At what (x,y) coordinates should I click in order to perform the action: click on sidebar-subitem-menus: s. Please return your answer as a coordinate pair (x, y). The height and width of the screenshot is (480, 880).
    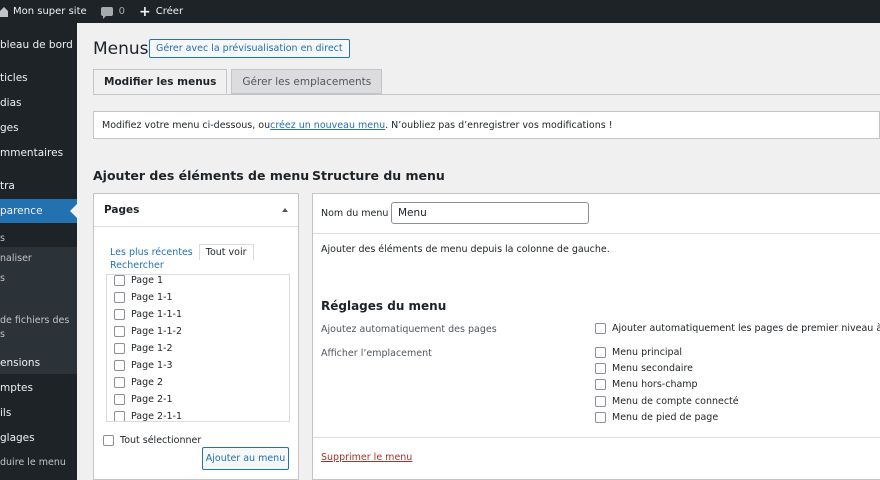
    Looking at the image, I should click on (2, 278).